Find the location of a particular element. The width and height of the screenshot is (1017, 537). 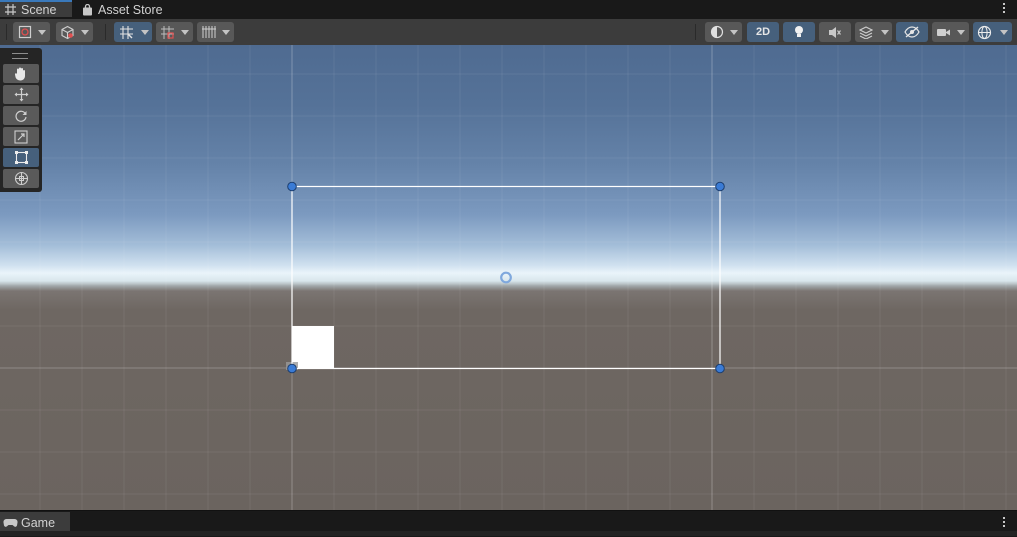

game-toolbar-strip is located at coordinates (508, 533).